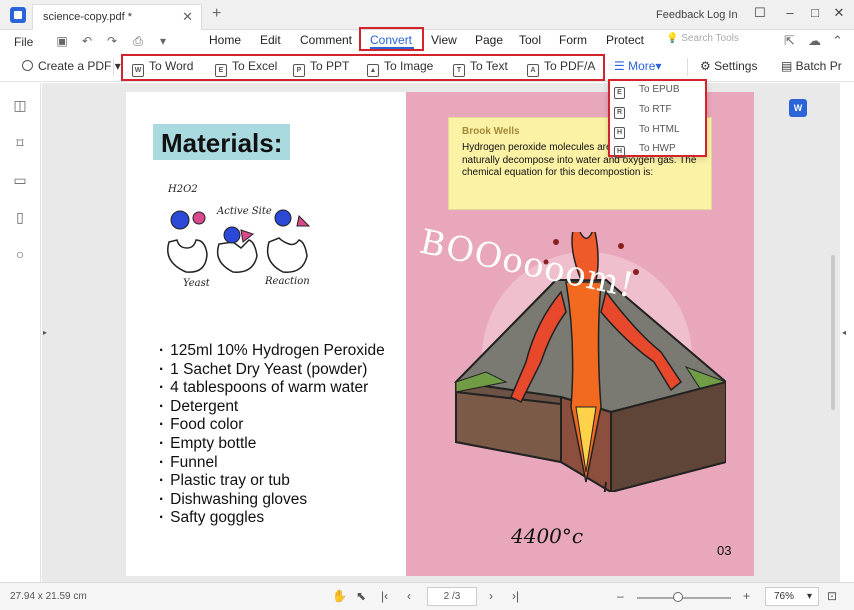 The height and width of the screenshot is (610, 854). What do you see at coordinates (45, 332) in the screenshot?
I see `collapse-left-icon: ▸` at bounding box center [45, 332].